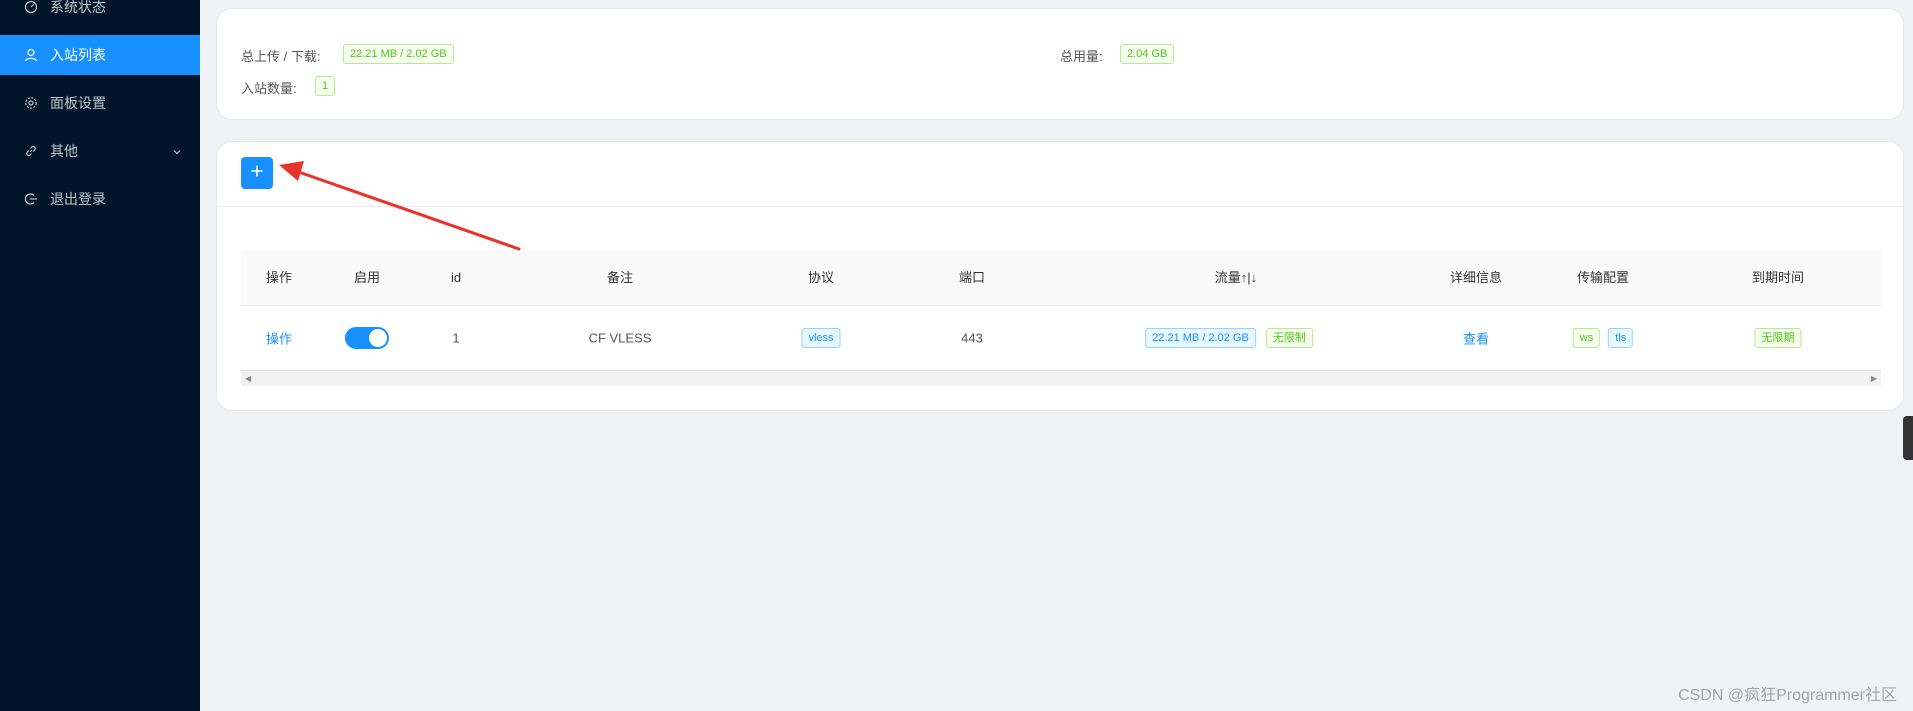  Describe the element at coordinates (279, 338) in the screenshot. I see `row-action-link: 操作` at that location.